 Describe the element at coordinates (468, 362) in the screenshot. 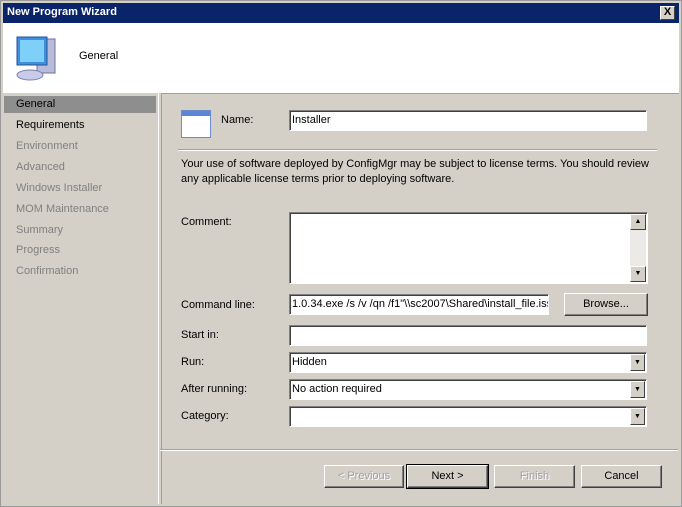

I see `run-select: Hidden ▼` at that location.